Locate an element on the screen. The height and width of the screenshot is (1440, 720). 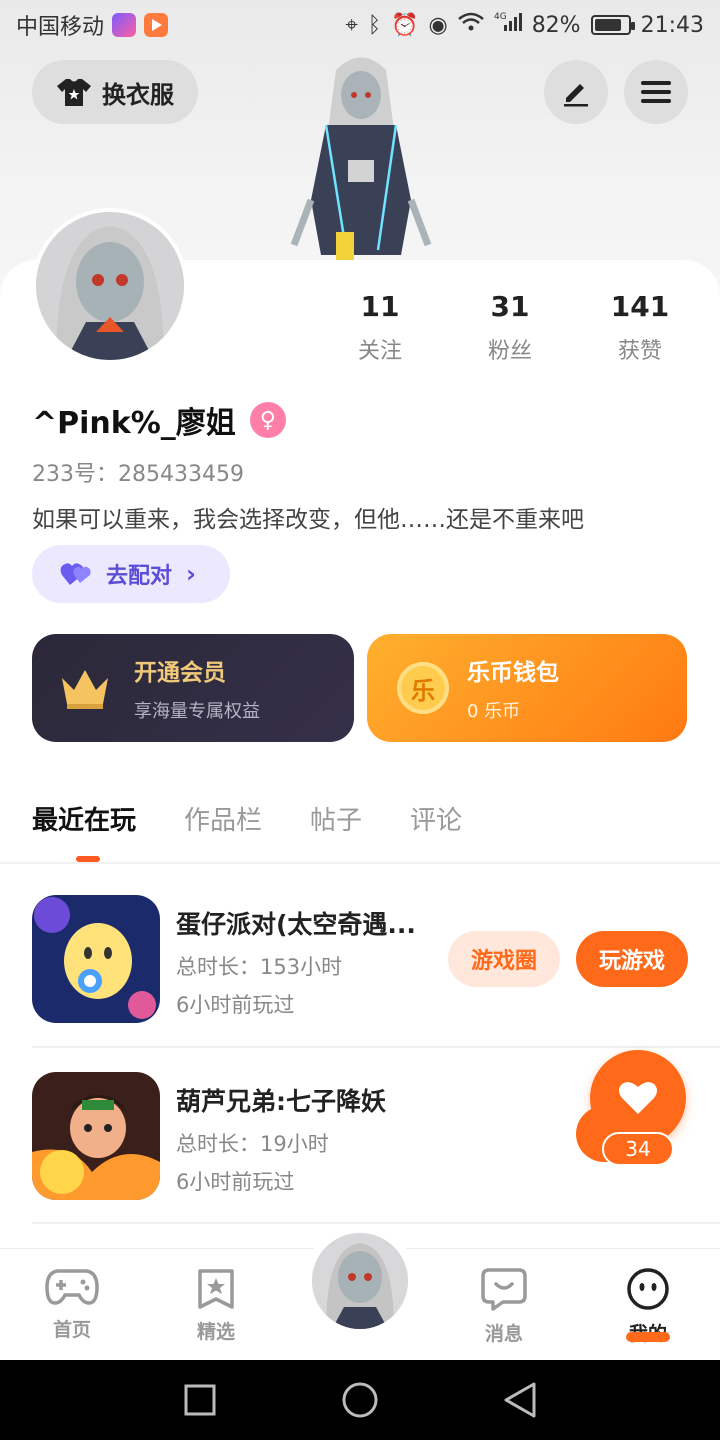
tabs-divider is located at coordinates (360, 863).